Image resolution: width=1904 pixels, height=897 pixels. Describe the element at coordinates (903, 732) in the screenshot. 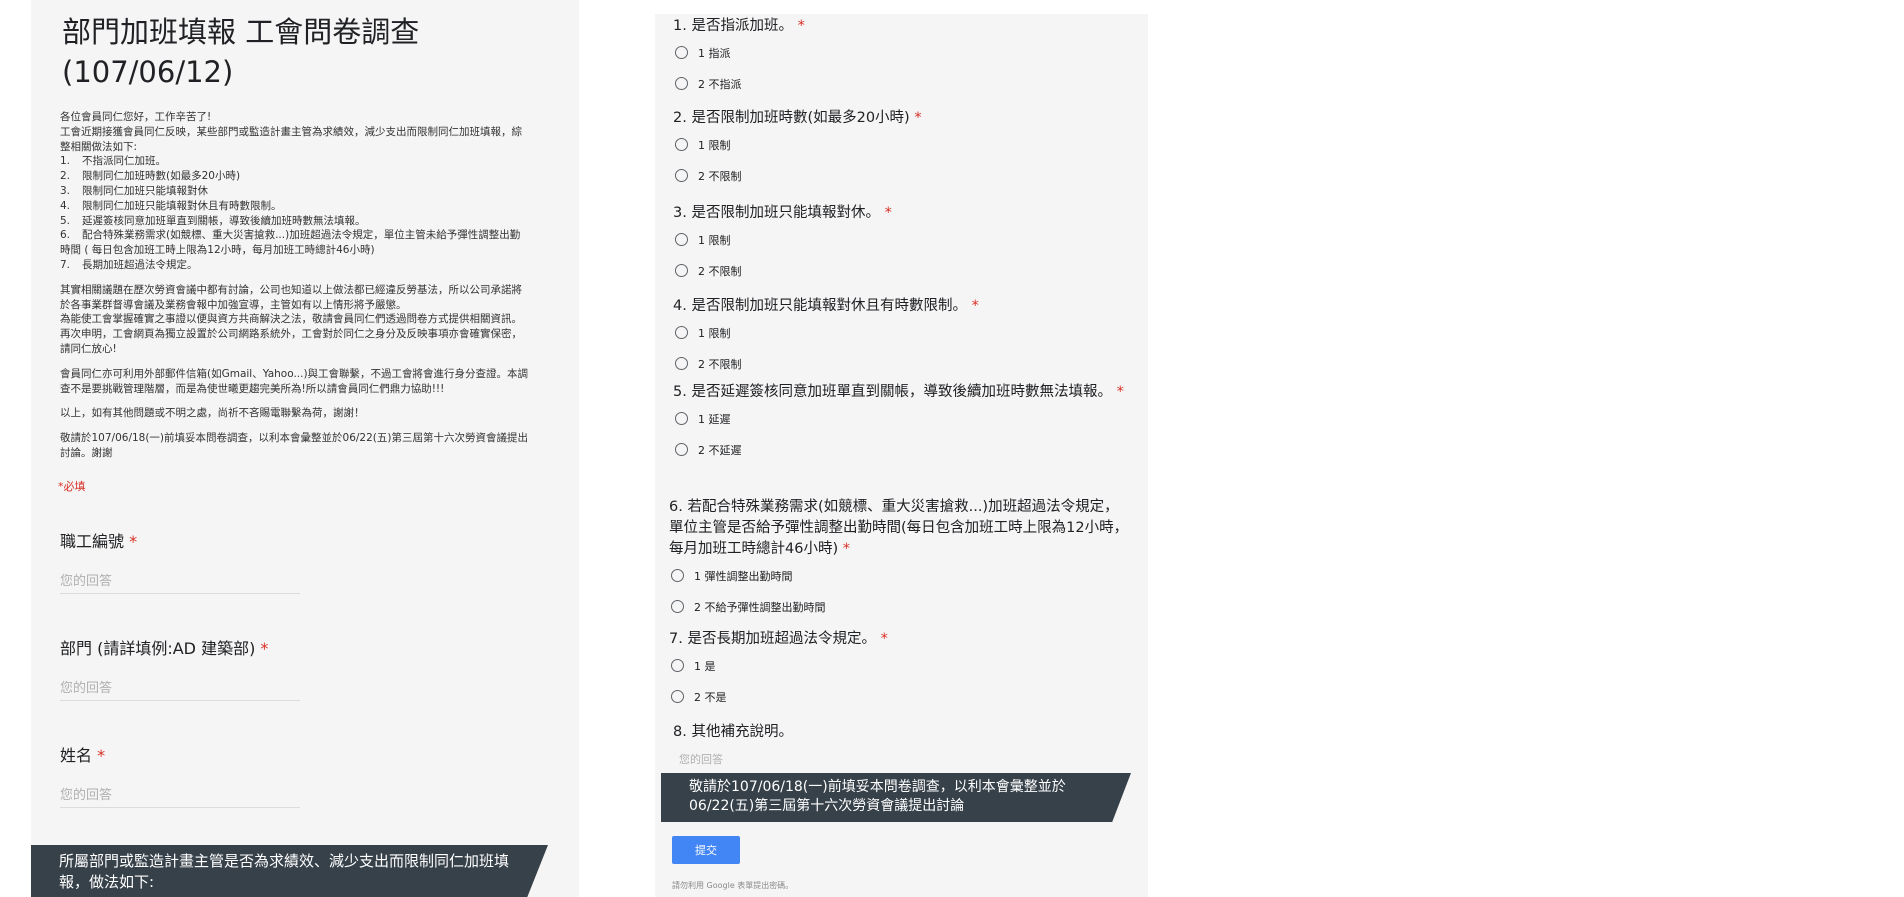

I see `question-8: 8. 其他補充說明。` at that location.